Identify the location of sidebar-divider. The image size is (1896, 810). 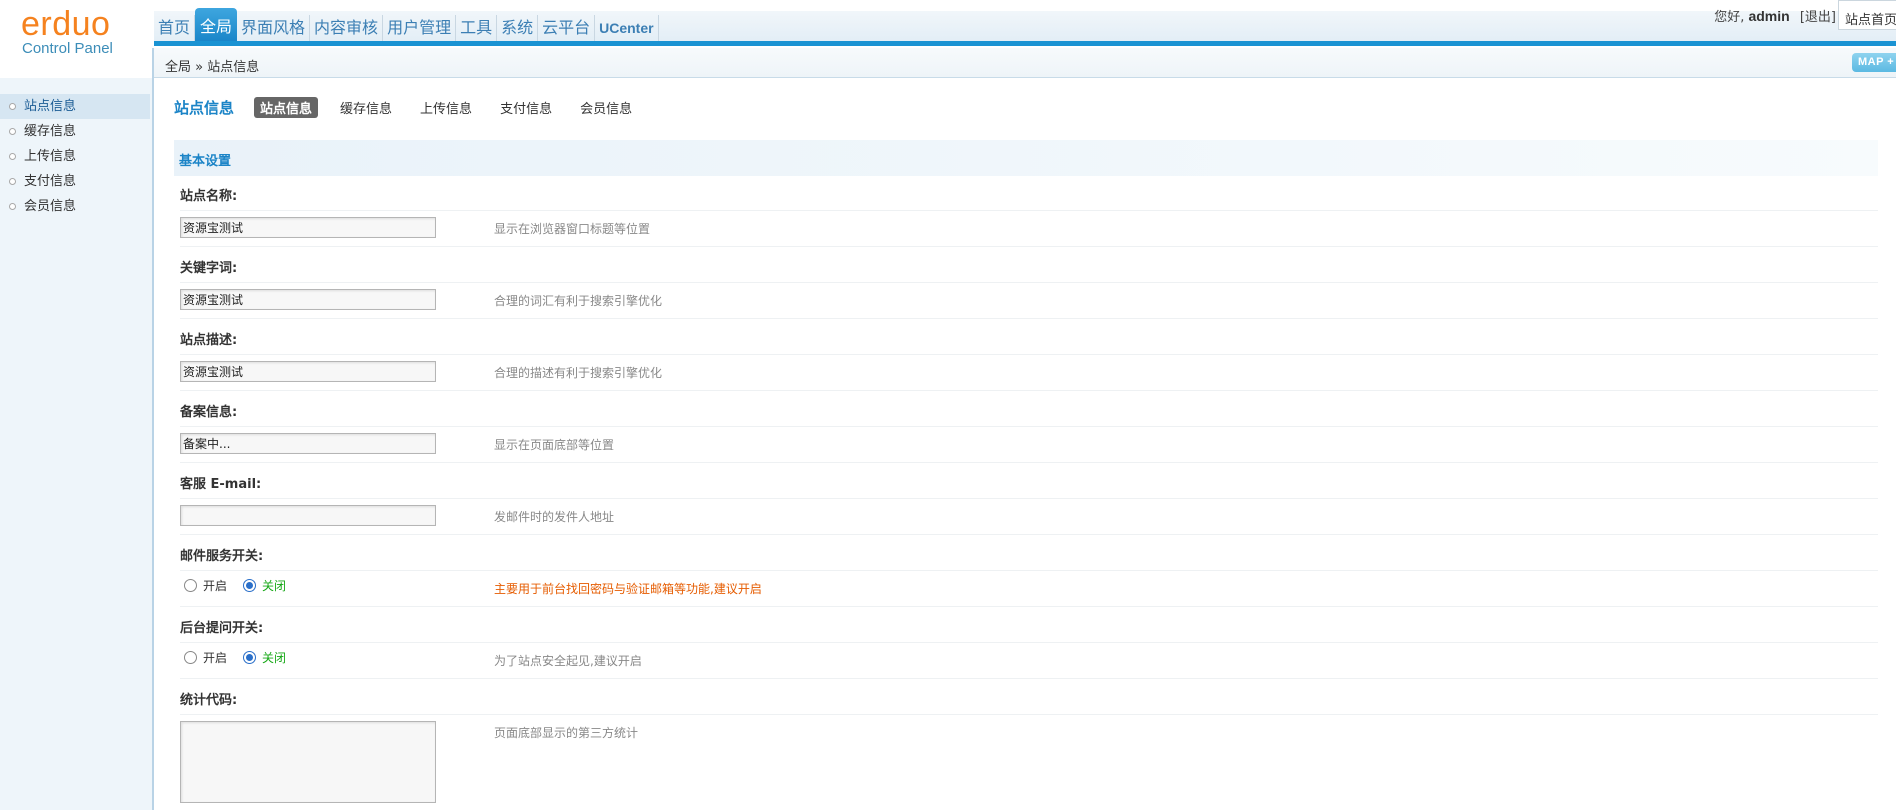
(153, 429).